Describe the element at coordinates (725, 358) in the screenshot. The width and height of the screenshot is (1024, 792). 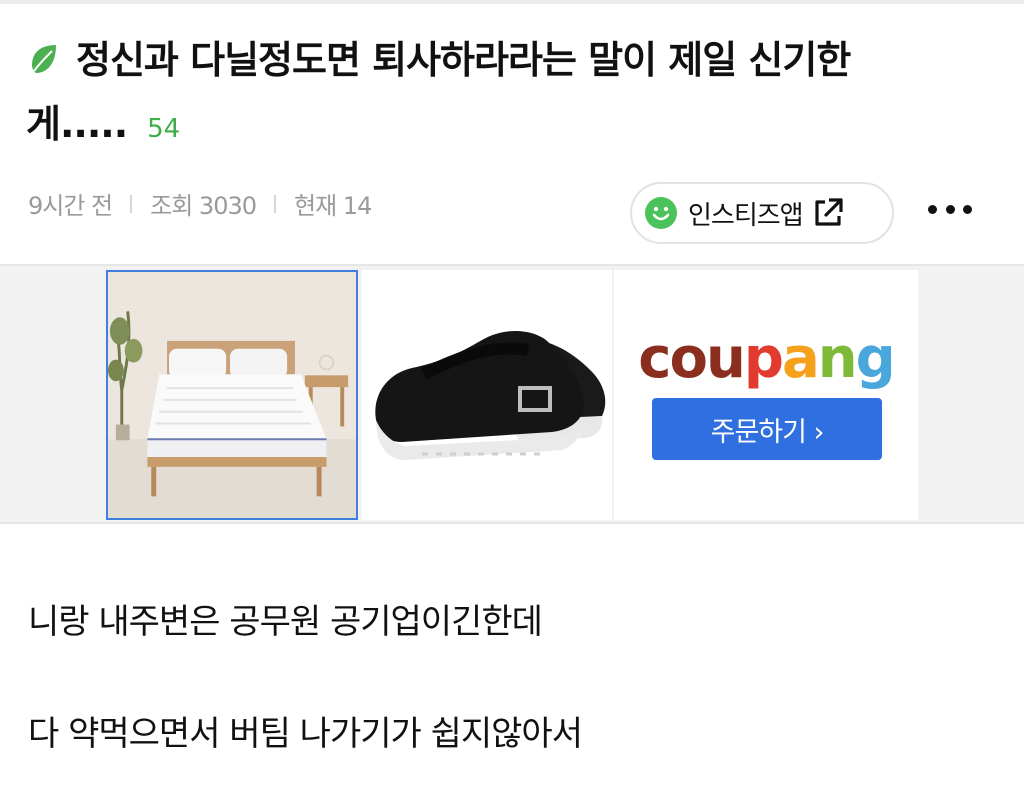
I see `logo-letter: u` at that location.